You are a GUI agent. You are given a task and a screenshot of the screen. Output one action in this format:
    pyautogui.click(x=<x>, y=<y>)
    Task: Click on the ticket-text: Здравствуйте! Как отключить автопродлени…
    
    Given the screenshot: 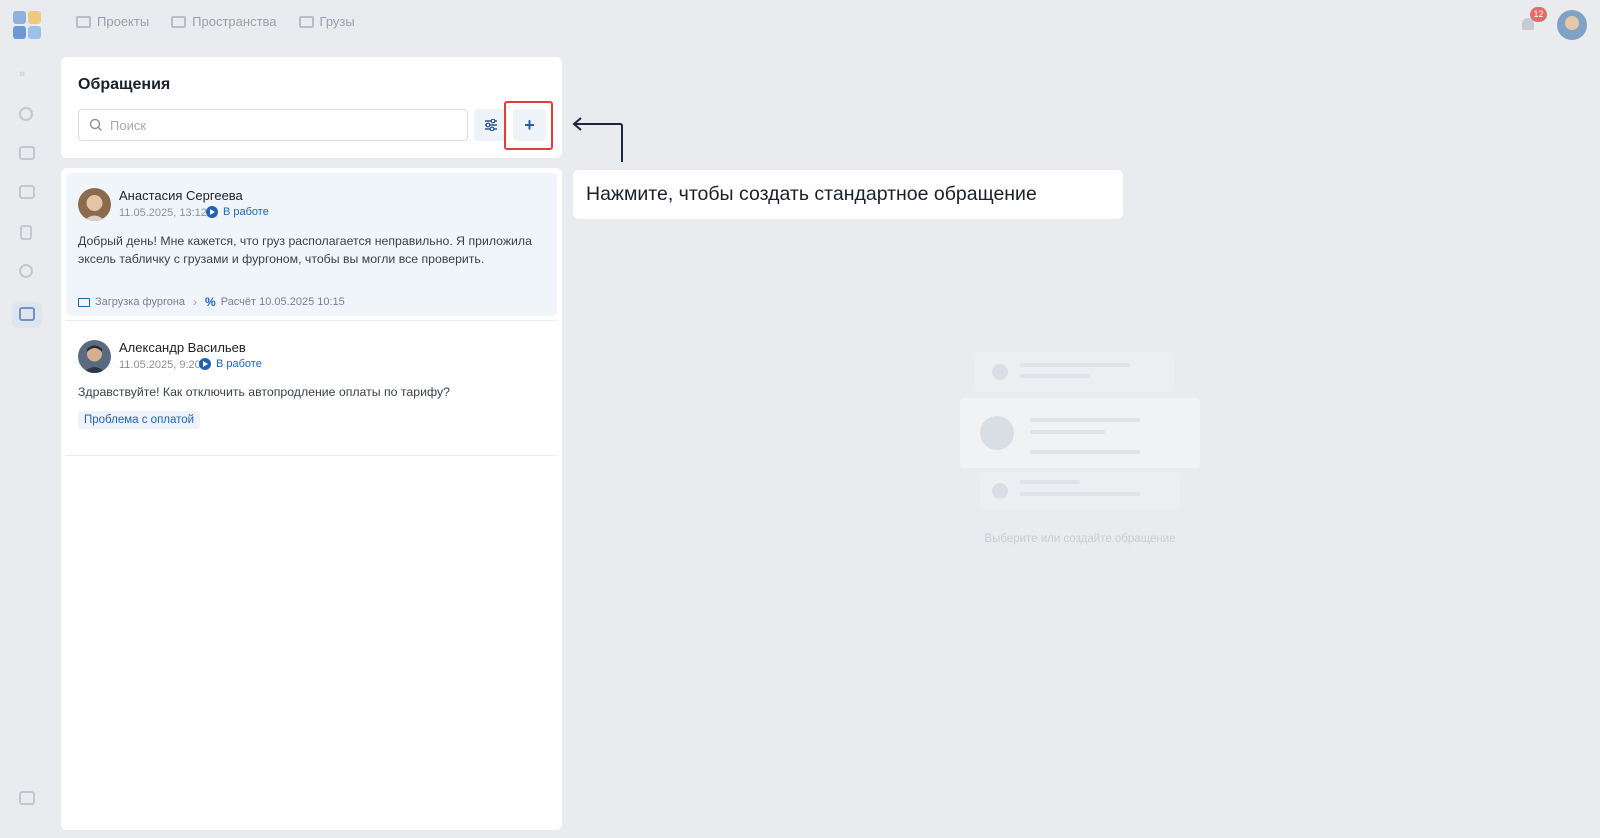 What is the action you would take?
    pyautogui.click(x=264, y=392)
    